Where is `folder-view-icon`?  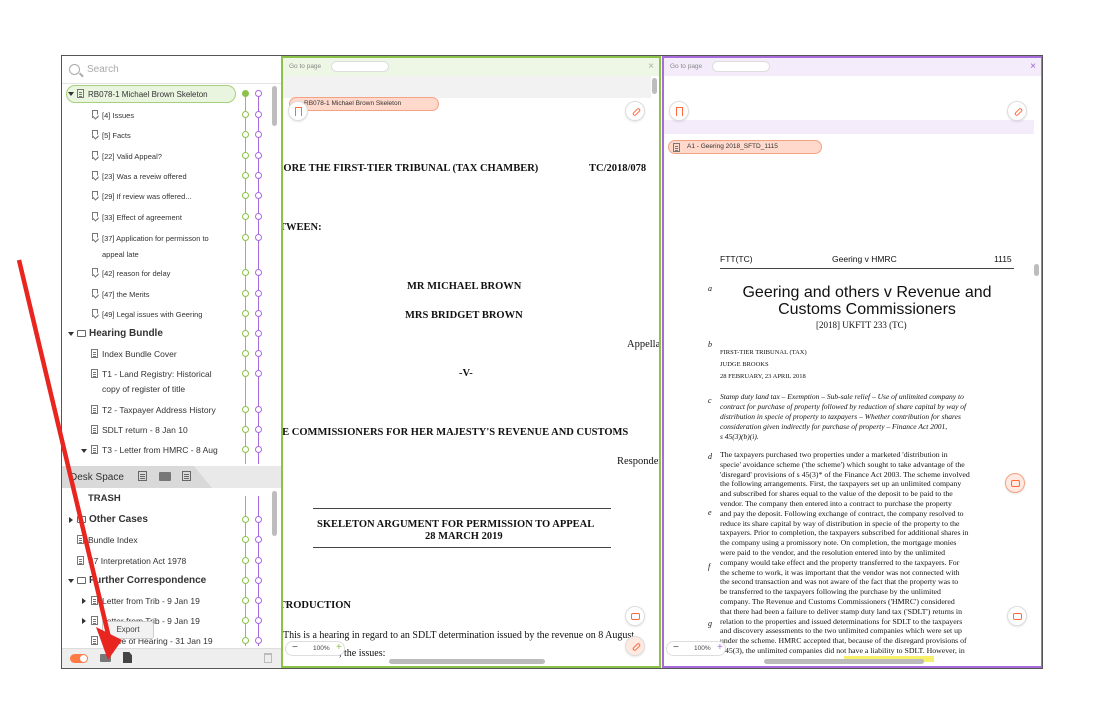 folder-view-icon is located at coordinates (165, 476).